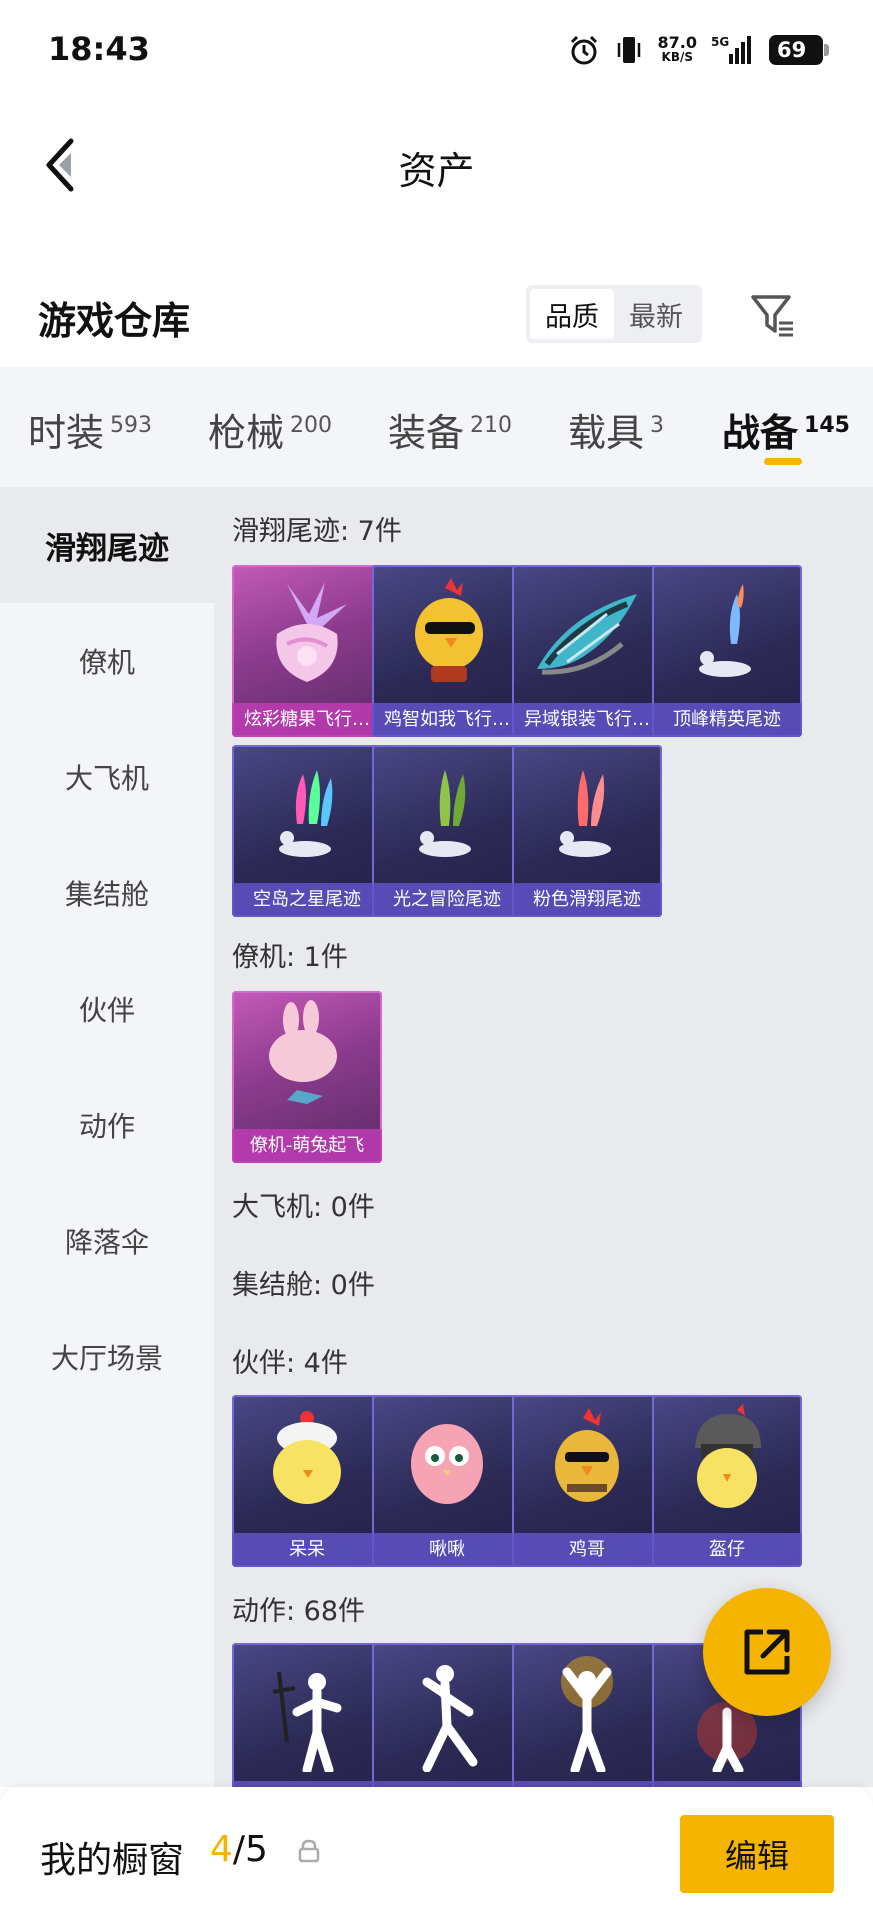  Describe the element at coordinates (107, 1125) in the screenshot. I see `sidebar-item-emote: 动作` at that location.